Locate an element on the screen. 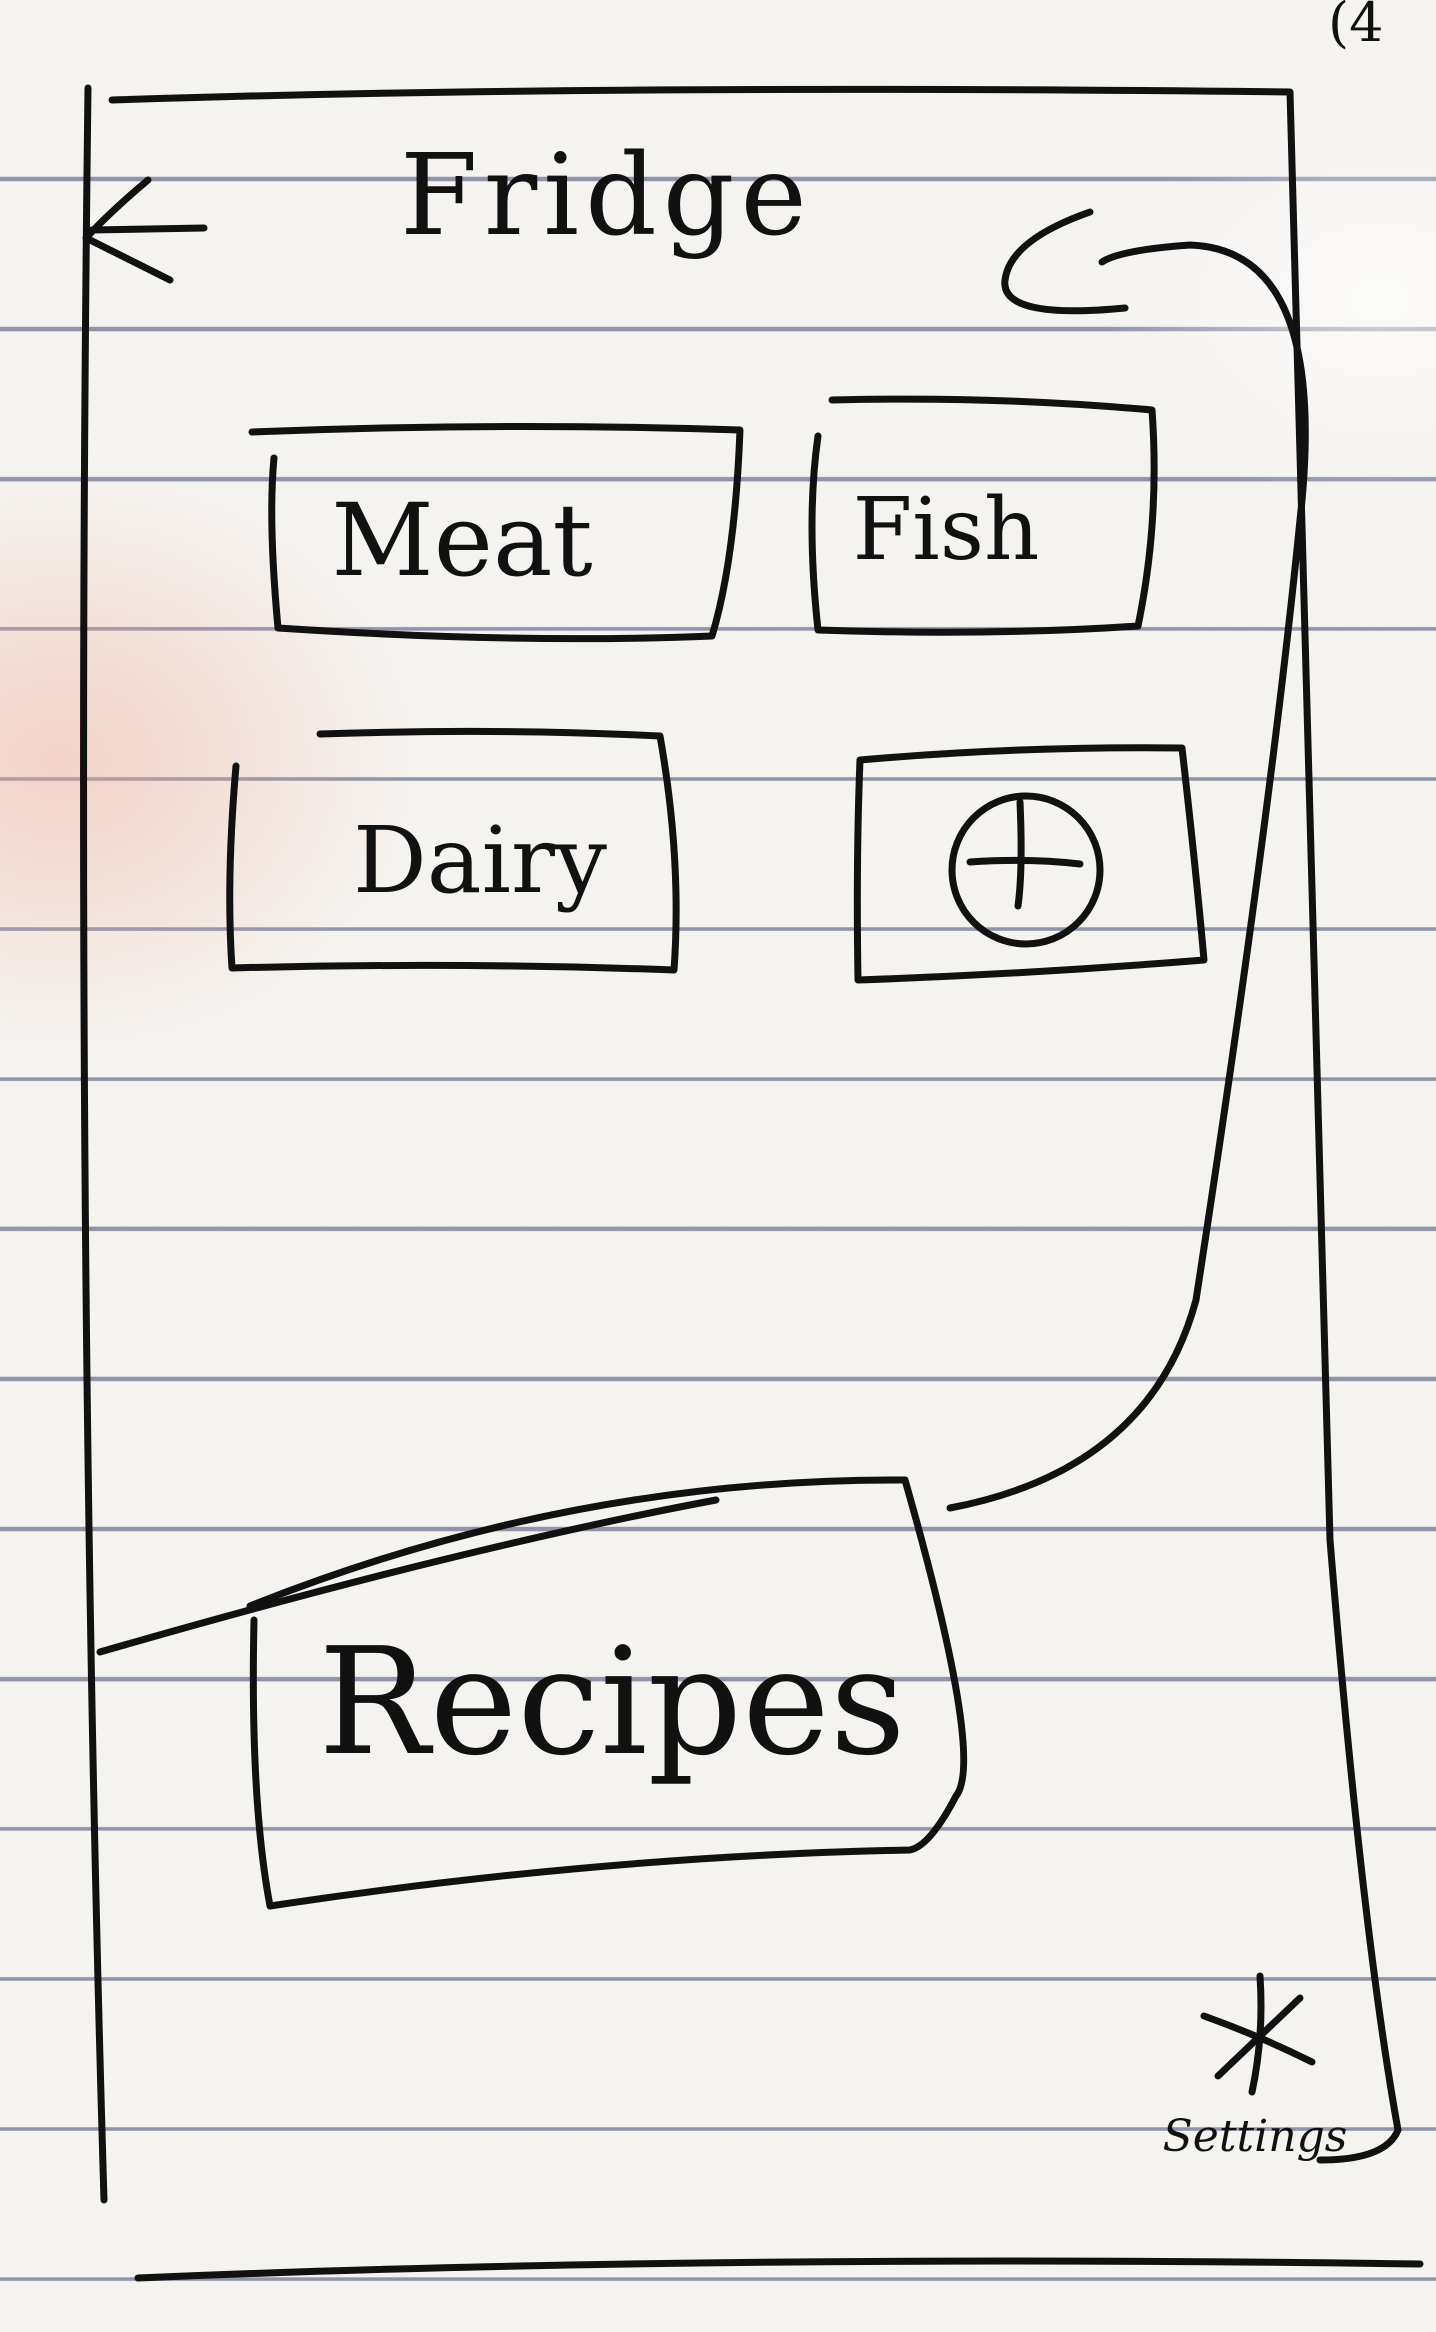 The width and height of the screenshot is (1436, 2332). asterisk-icon is located at coordinates (1258, 2034).